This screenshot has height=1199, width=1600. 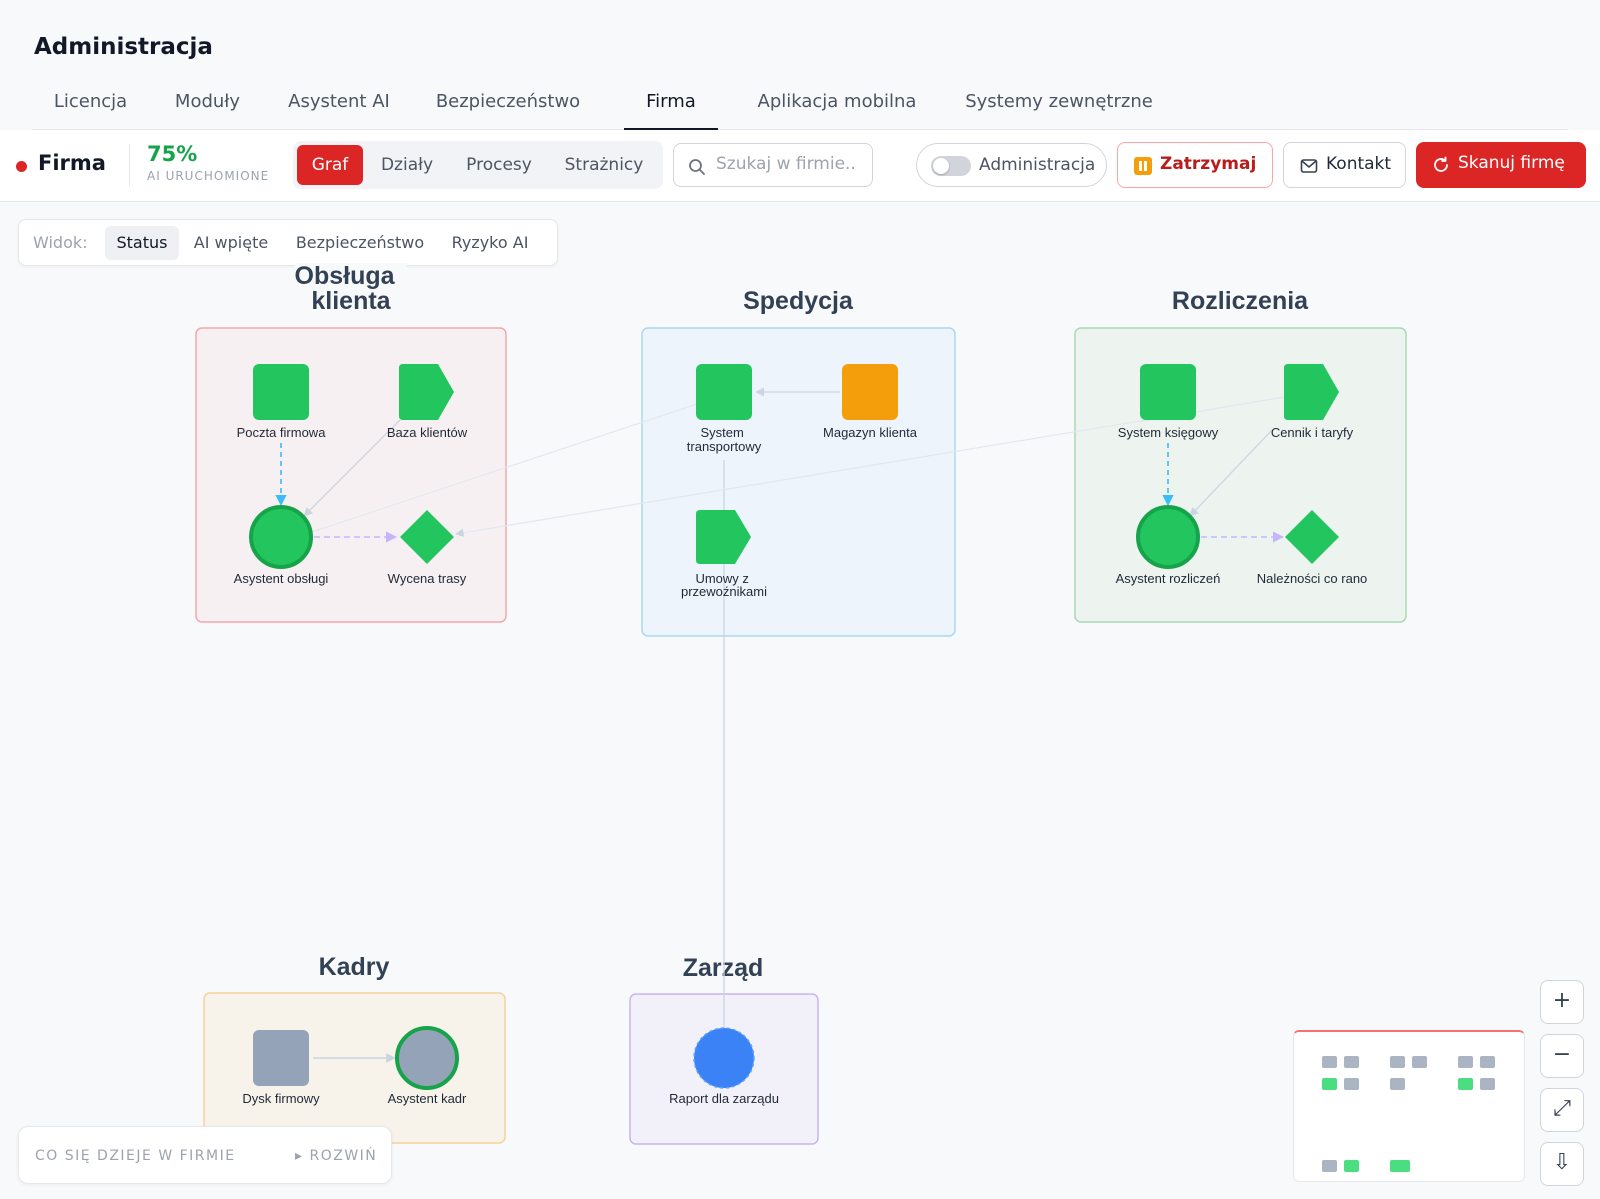 I want to click on group-title-kadry: Kadry, so click(x=354, y=967).